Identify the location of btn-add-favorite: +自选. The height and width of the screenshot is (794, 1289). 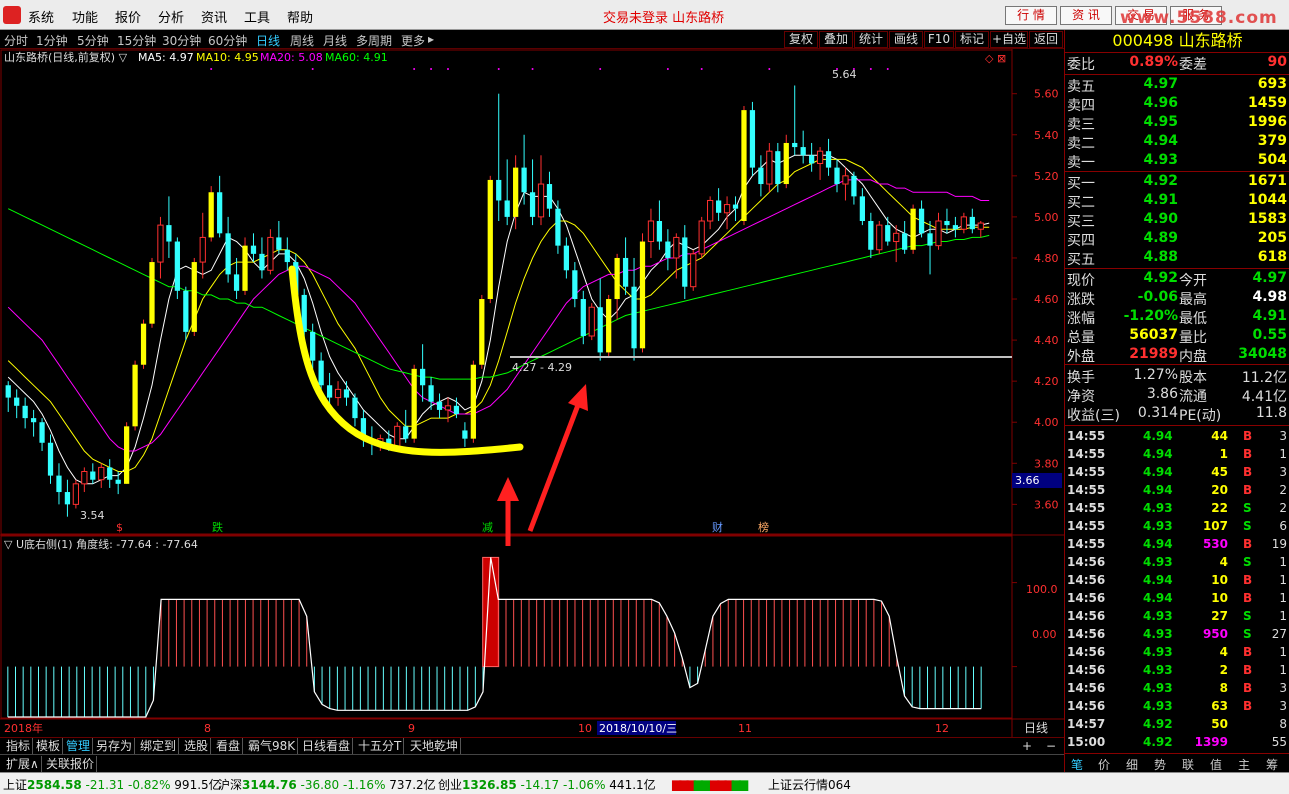
(1009, 39).